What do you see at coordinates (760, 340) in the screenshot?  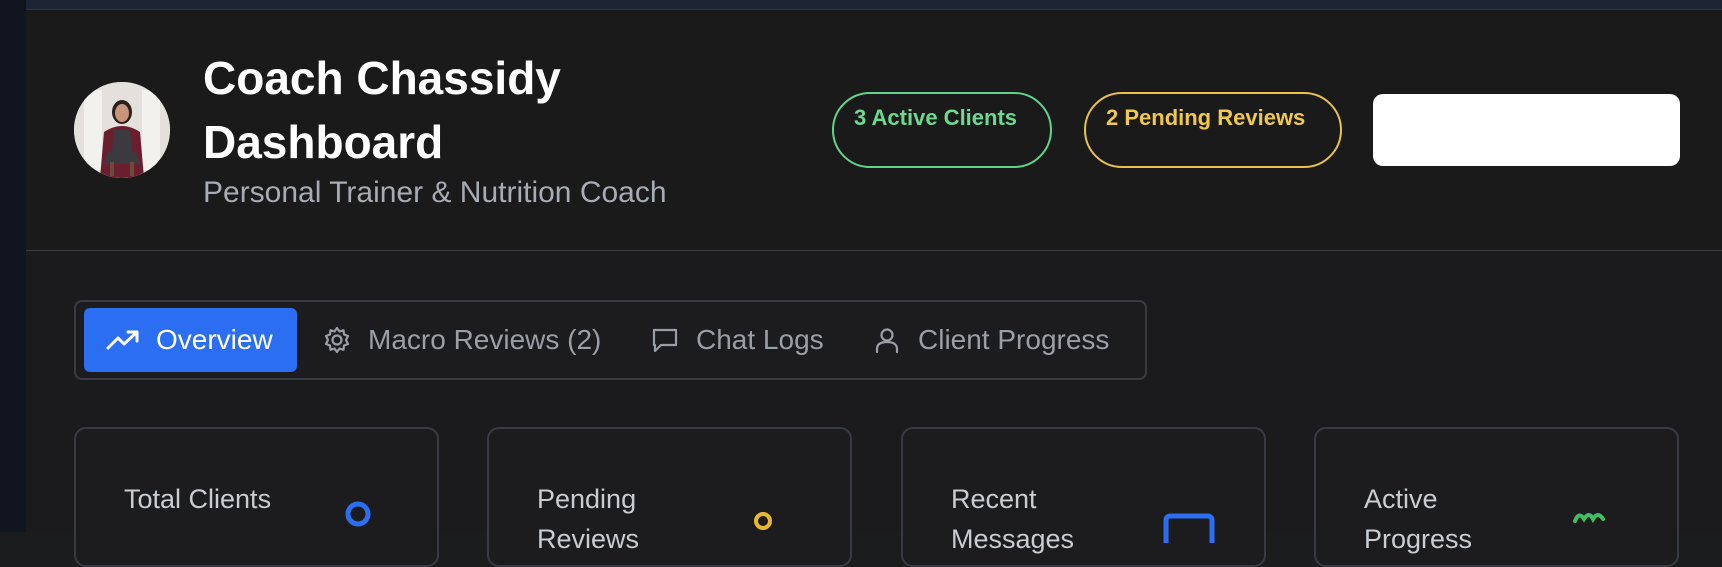 I see `tab-chat-logs-label: Chat Logs` at bounding box center [760, 340].